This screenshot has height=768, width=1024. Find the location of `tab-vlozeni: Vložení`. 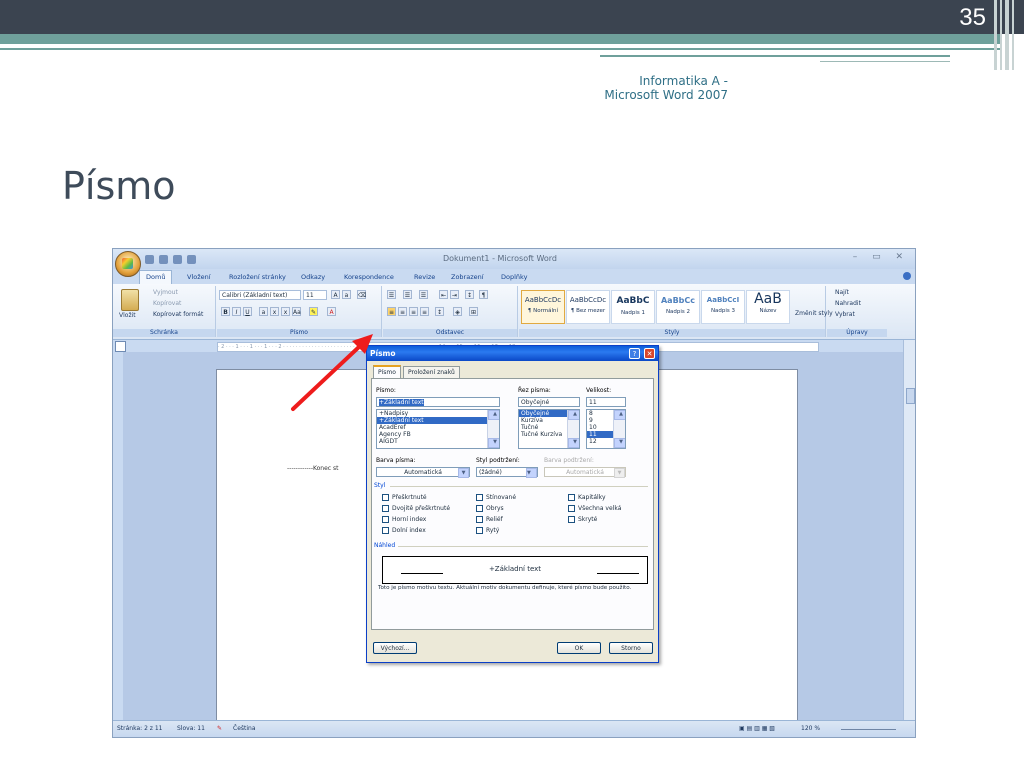

tab-vlozeni: Vložení is located at coordinates (199, 277).